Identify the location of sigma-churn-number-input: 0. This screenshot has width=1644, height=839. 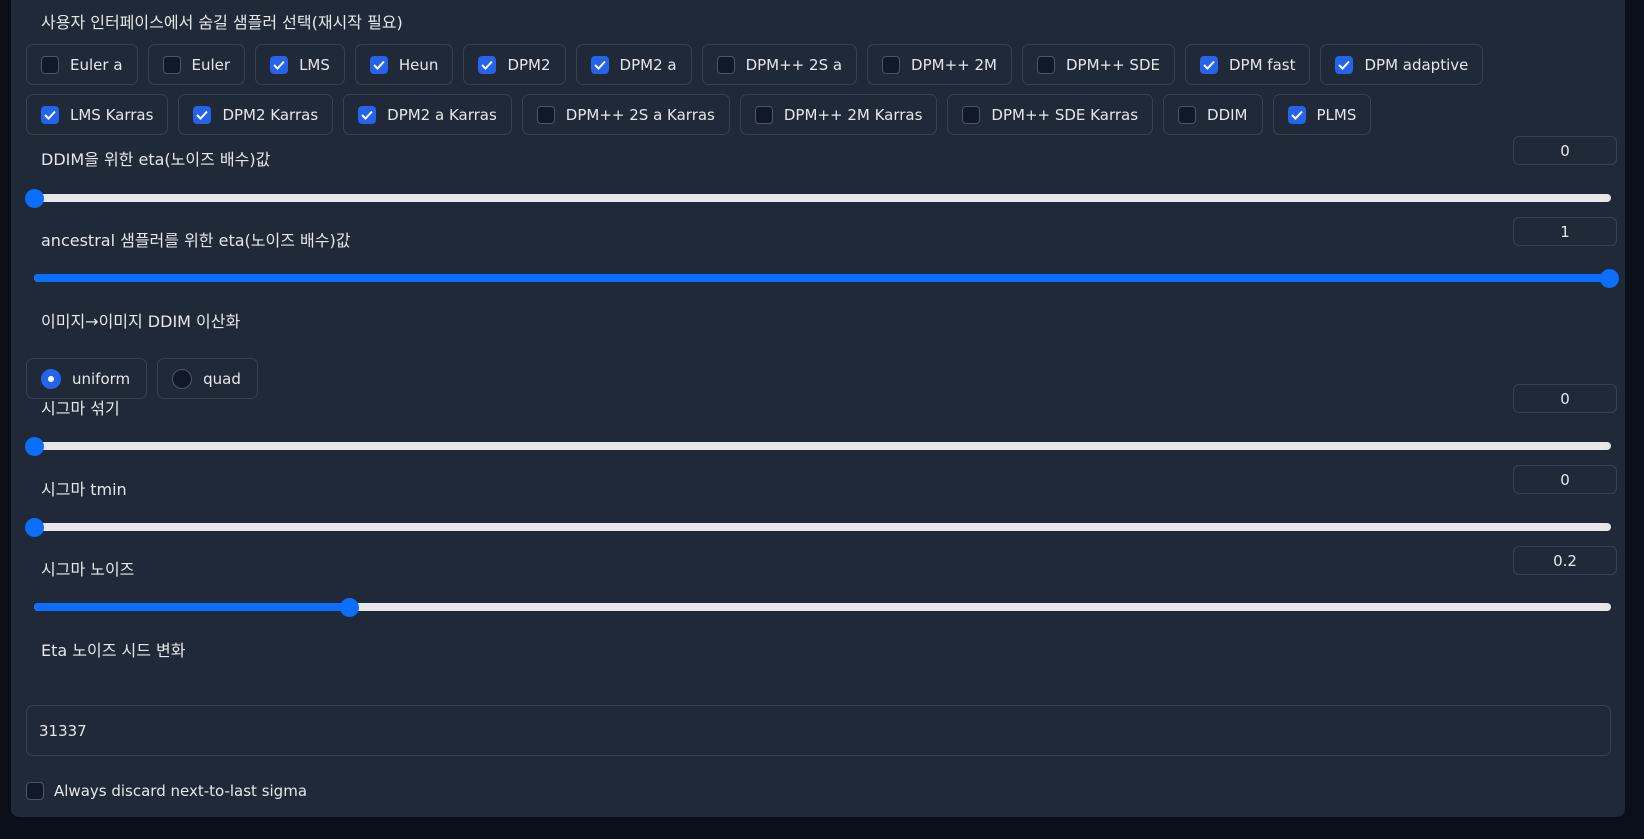
(1565, 398).